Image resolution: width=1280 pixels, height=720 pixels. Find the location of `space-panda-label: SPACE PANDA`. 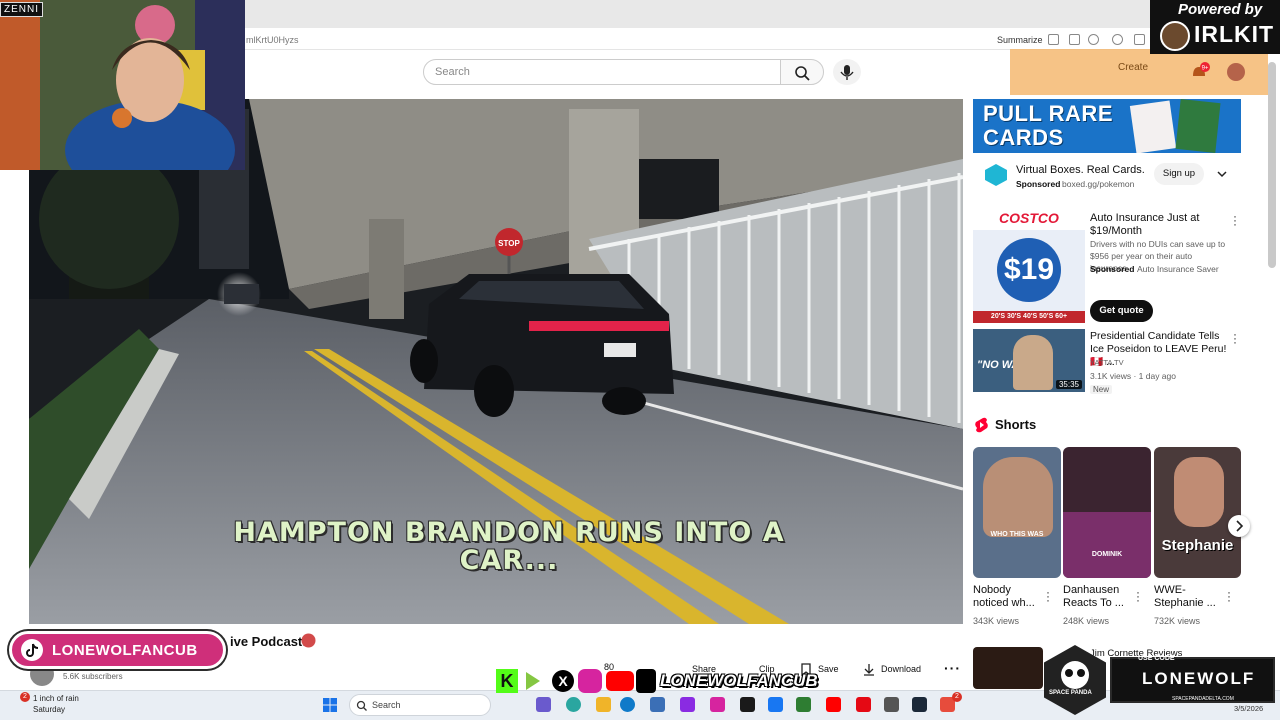

space-panda-label: SPACE PANDA is located at coordinates (1070, 693).